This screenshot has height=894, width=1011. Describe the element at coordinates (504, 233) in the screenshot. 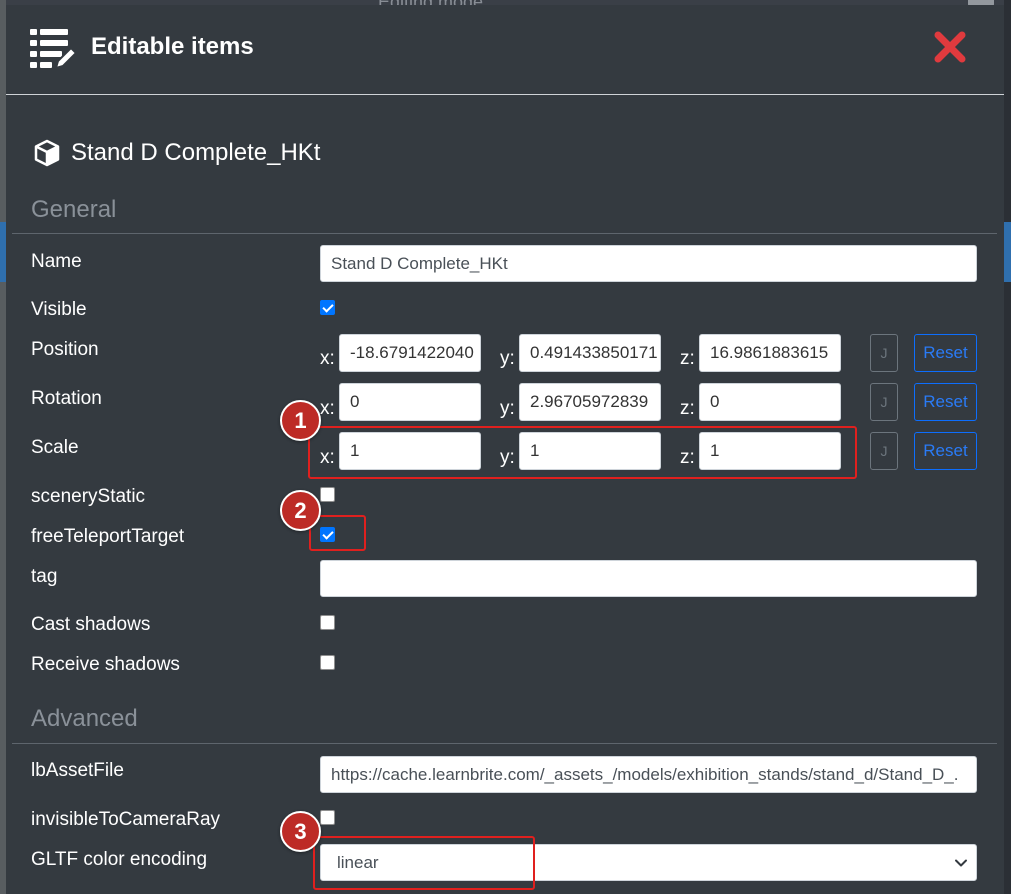

I see `section-general-divider` at that location.